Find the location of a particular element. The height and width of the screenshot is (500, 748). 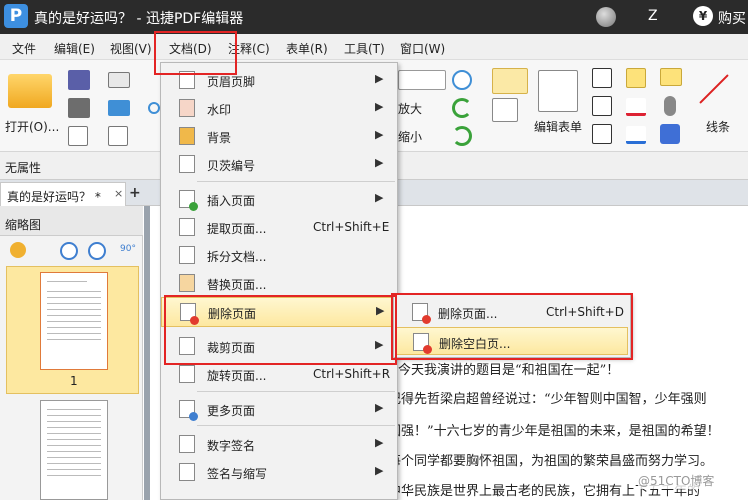

currency-icon: ¥ is located at coordinates (703, 16).